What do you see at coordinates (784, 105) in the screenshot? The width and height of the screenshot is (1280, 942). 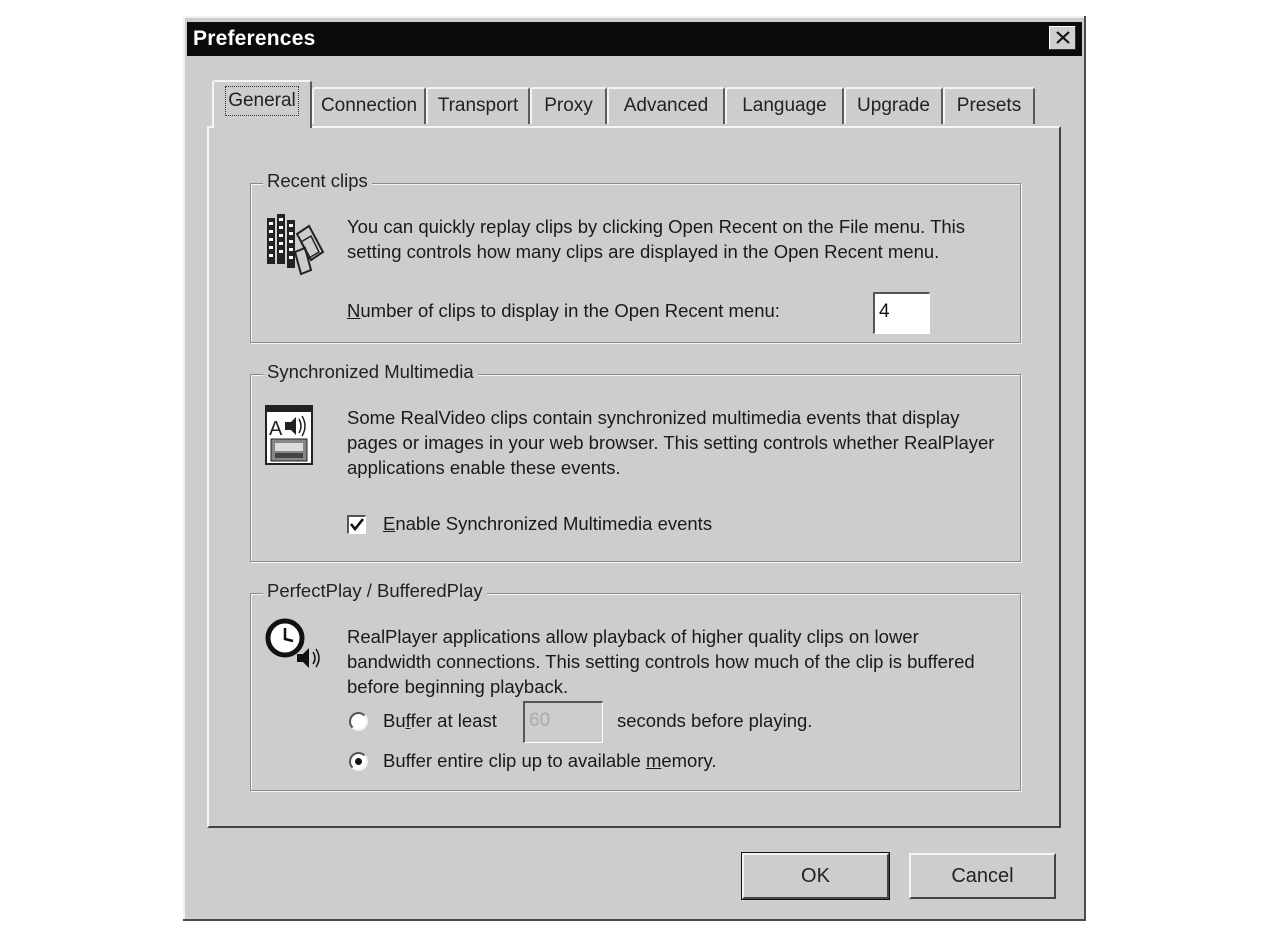 I see `tab-language: Language` at bounding box center [784, 105].